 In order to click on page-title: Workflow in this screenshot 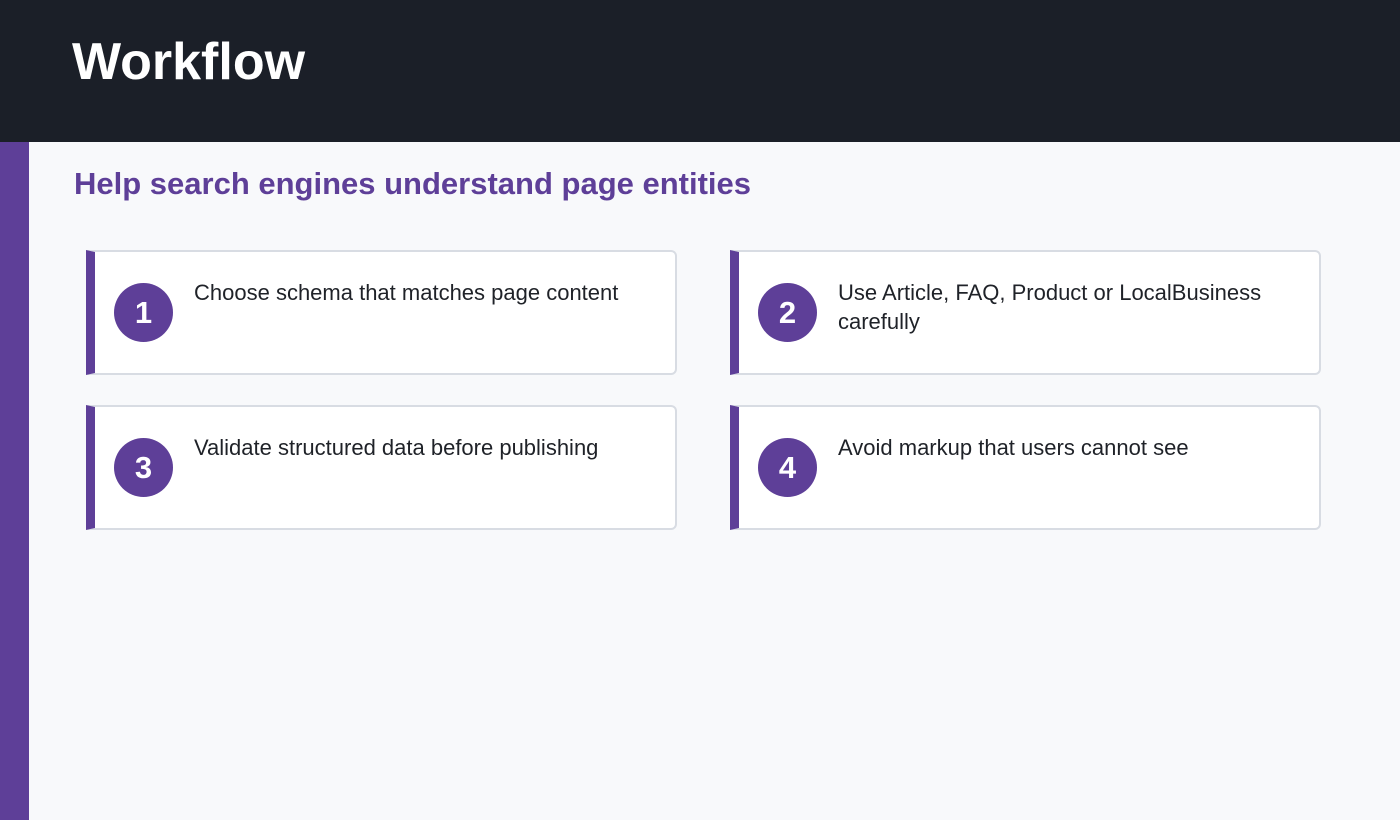, I will do `click(189, 62)`.